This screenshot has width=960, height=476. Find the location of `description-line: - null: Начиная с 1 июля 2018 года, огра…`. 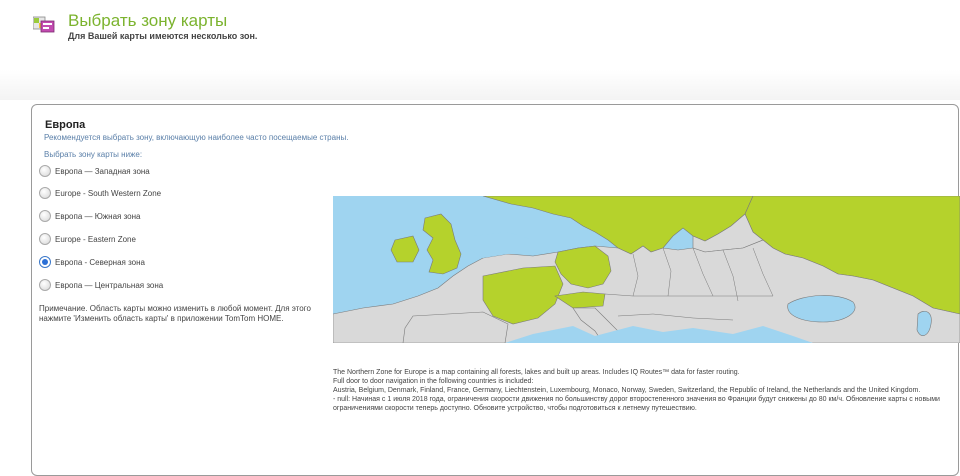

description-line: - null: Начиная с 1 июля 2018 года, огра… is located at coordinates (636, 404).